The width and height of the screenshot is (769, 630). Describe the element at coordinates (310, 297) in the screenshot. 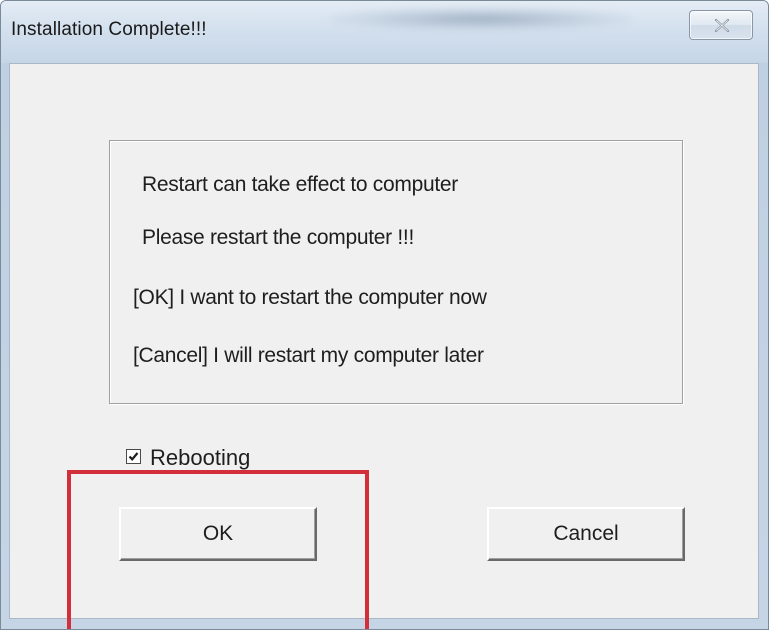

I see `message-line-3: [OK] I want to restart the computer now` at that location.